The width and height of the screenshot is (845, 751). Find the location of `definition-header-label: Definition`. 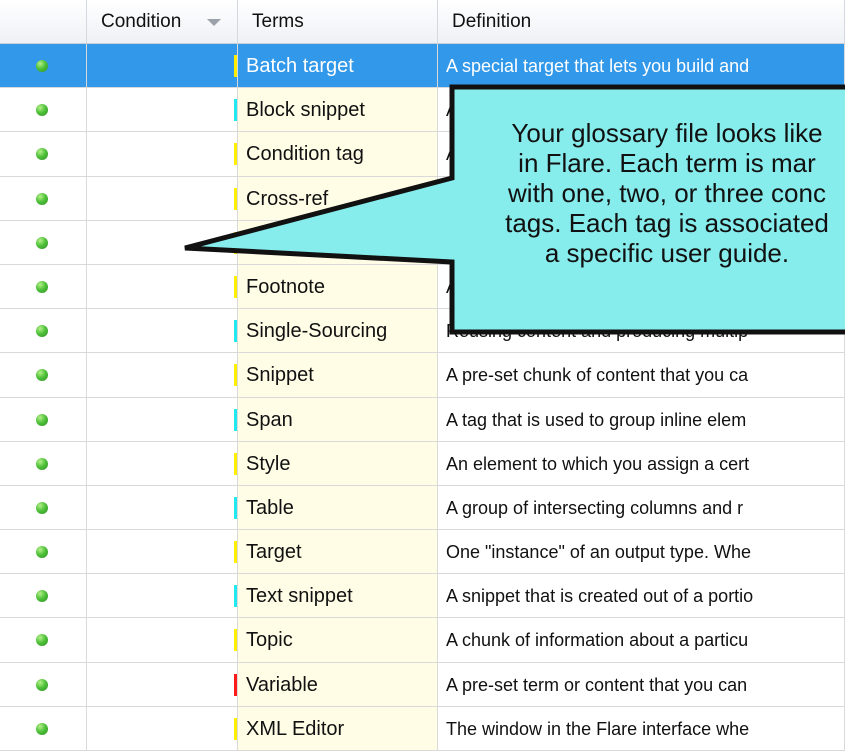

definition-header-label: Definition is located at coordinates (492, 21).